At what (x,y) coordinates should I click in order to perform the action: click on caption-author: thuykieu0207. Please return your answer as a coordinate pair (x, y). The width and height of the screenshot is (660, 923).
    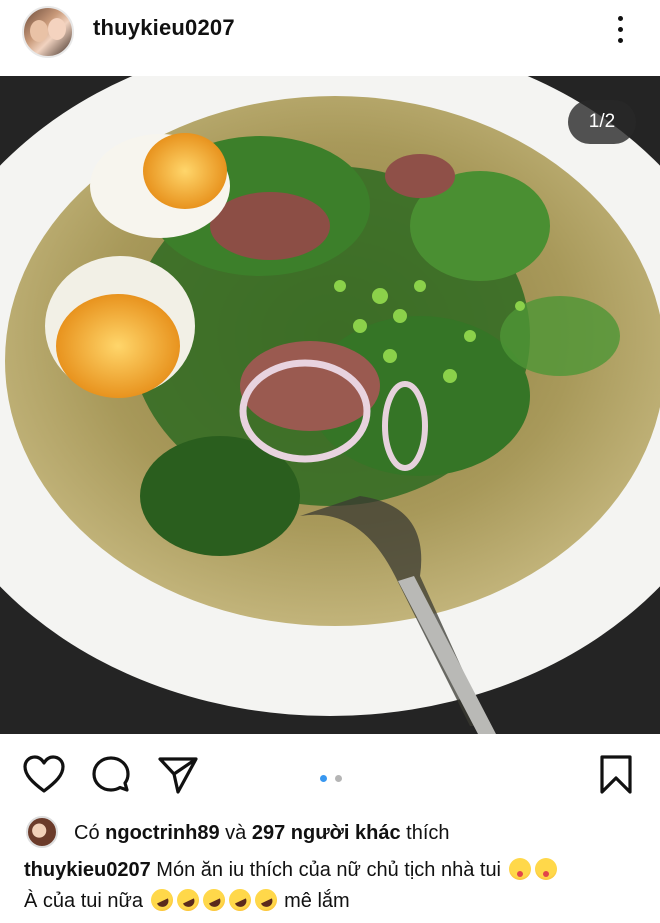
    Looking at the image, I should click on (87, 870).